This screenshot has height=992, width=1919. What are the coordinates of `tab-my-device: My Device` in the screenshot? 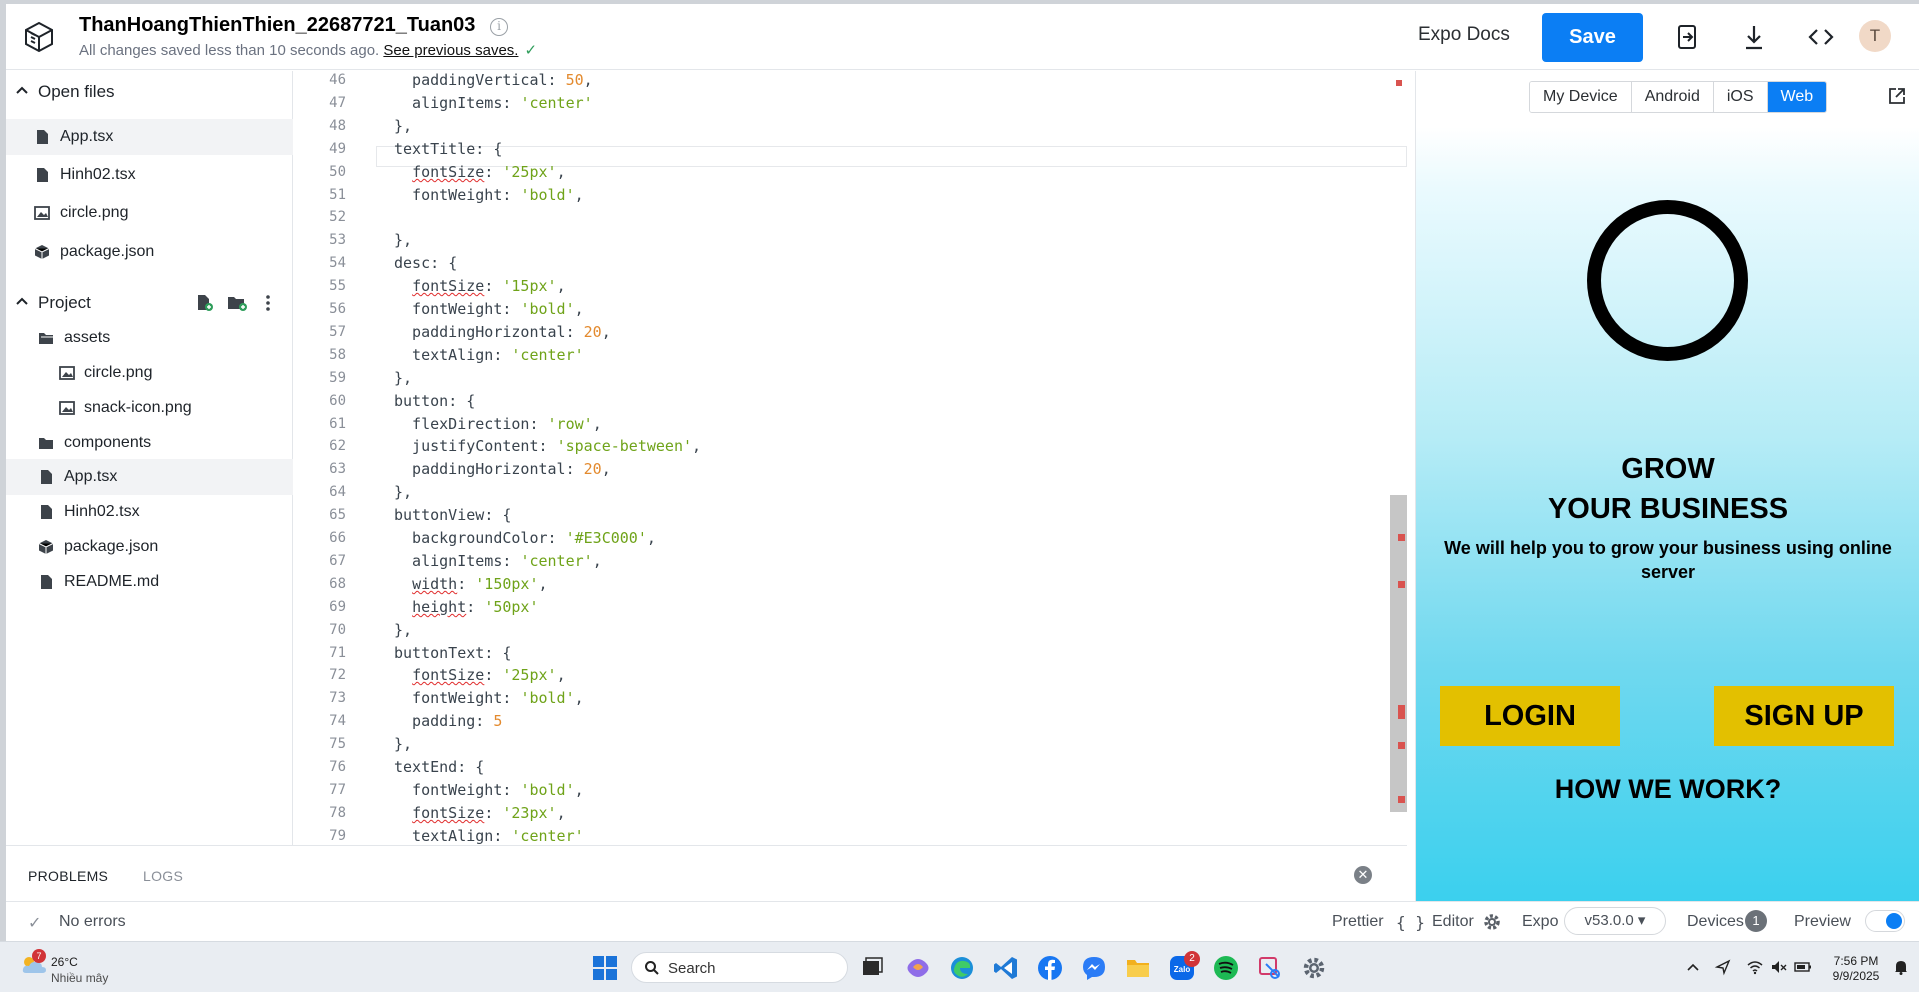 It's located at (1581, 97).